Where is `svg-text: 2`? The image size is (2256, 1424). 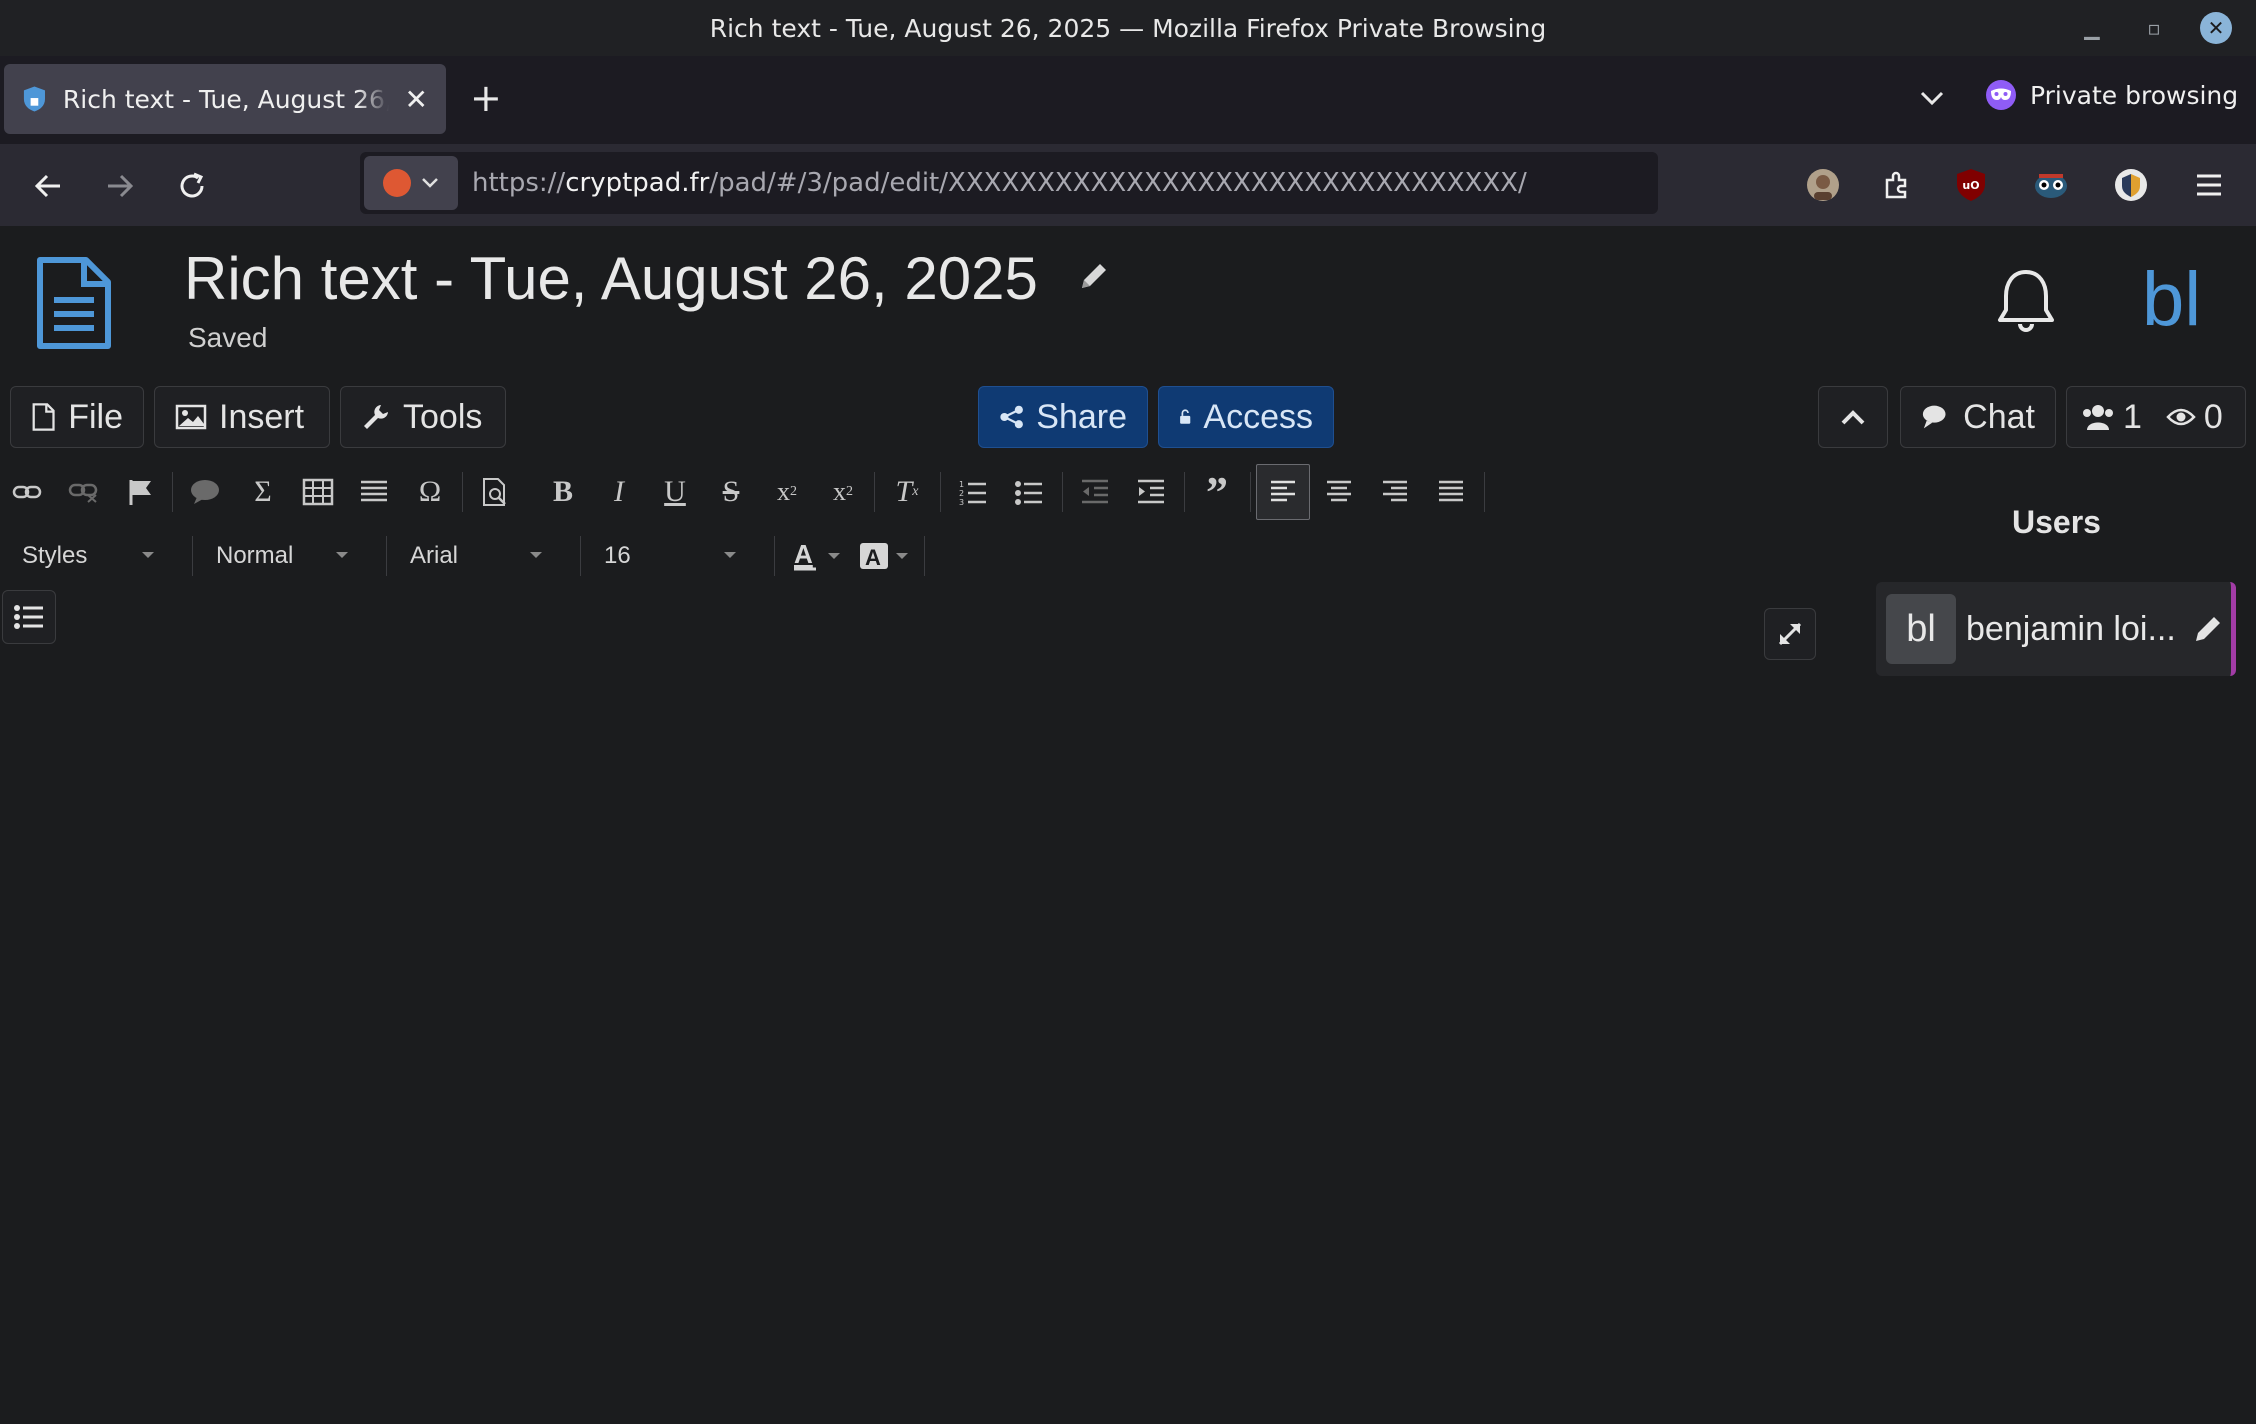
svg-text: 2 is located at coordinates (961, 493).